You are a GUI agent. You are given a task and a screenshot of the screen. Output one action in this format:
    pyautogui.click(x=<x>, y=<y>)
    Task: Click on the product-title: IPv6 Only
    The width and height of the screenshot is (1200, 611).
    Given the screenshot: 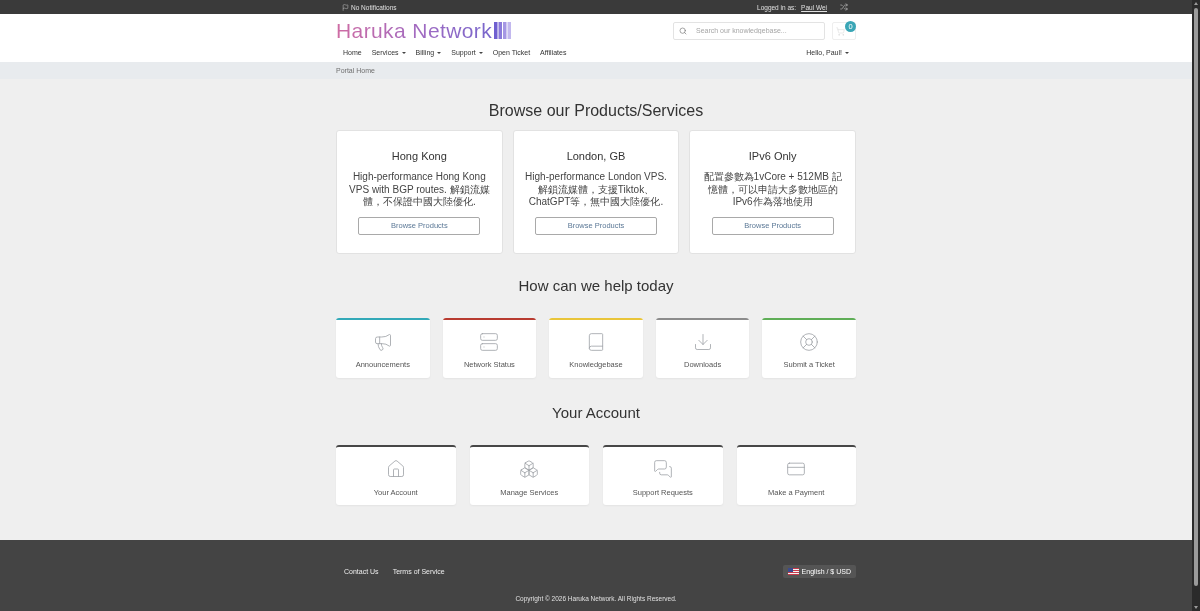 What is the action you would take?
    pyautogui.click(x=772, y=156)
    